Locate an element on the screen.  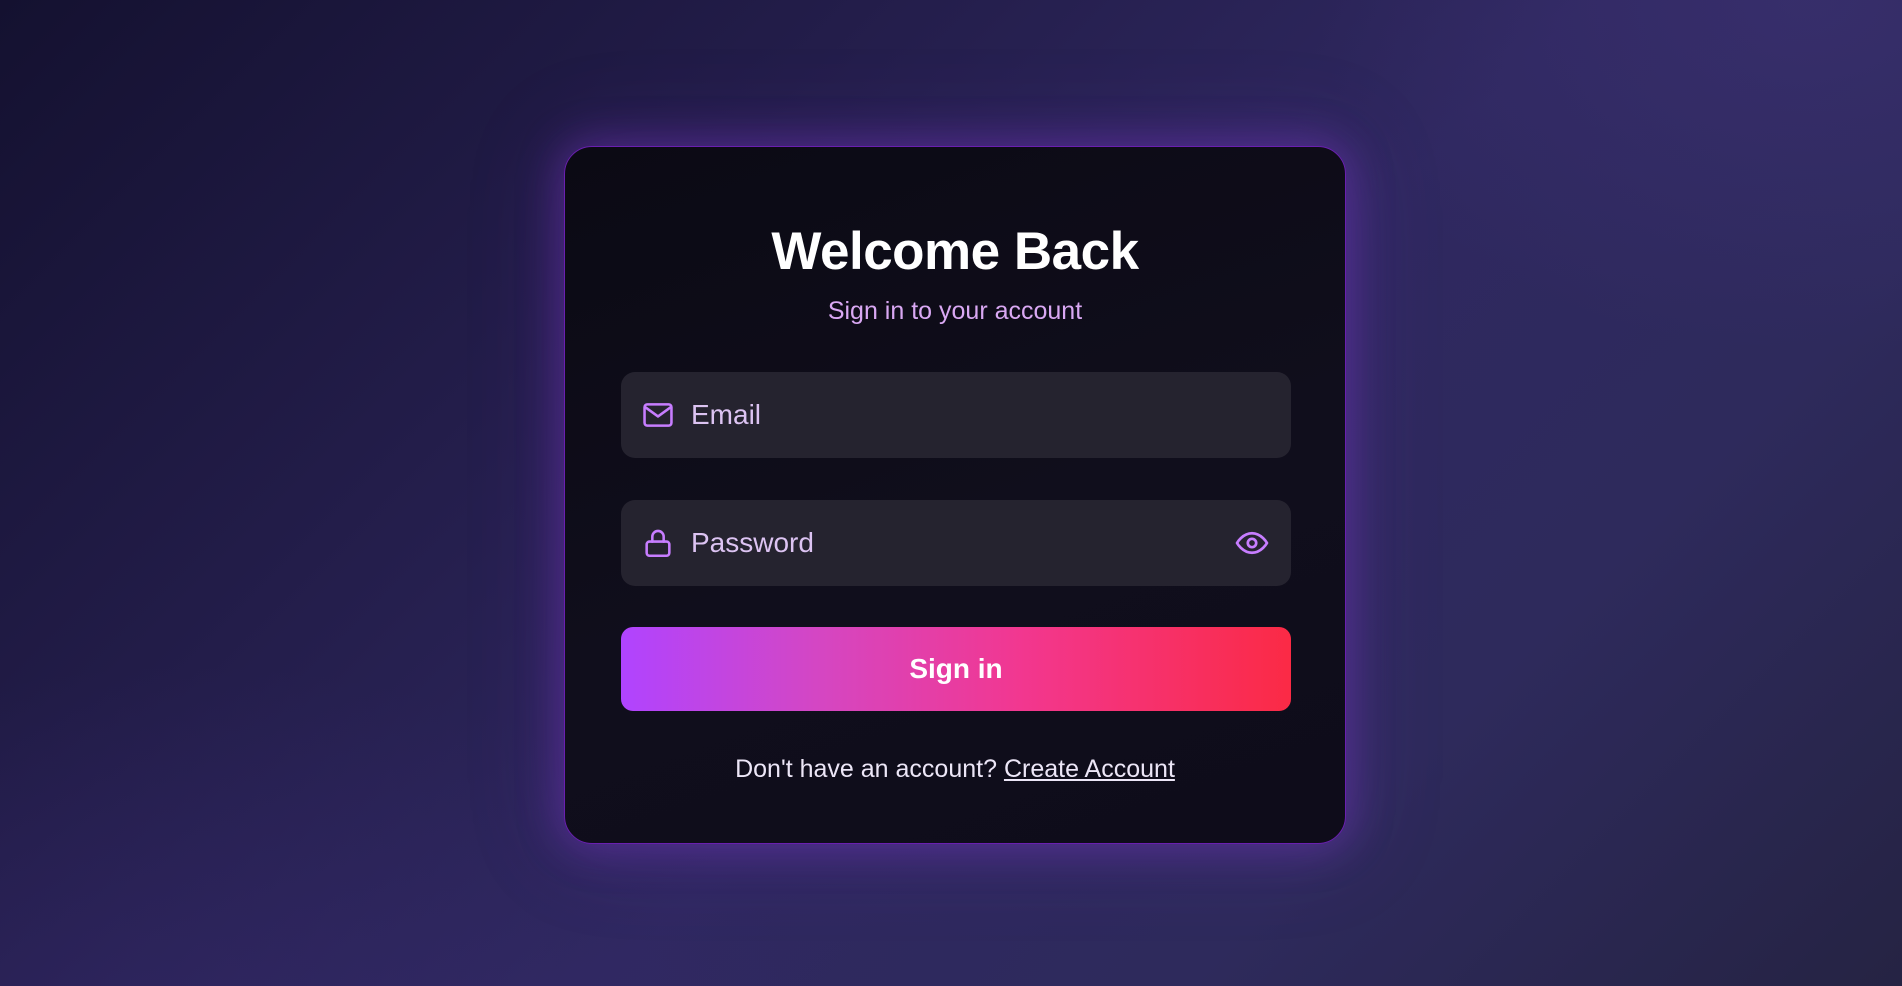
signup-prompt-text: Don't have an account? is located at coordinates (866, 769).